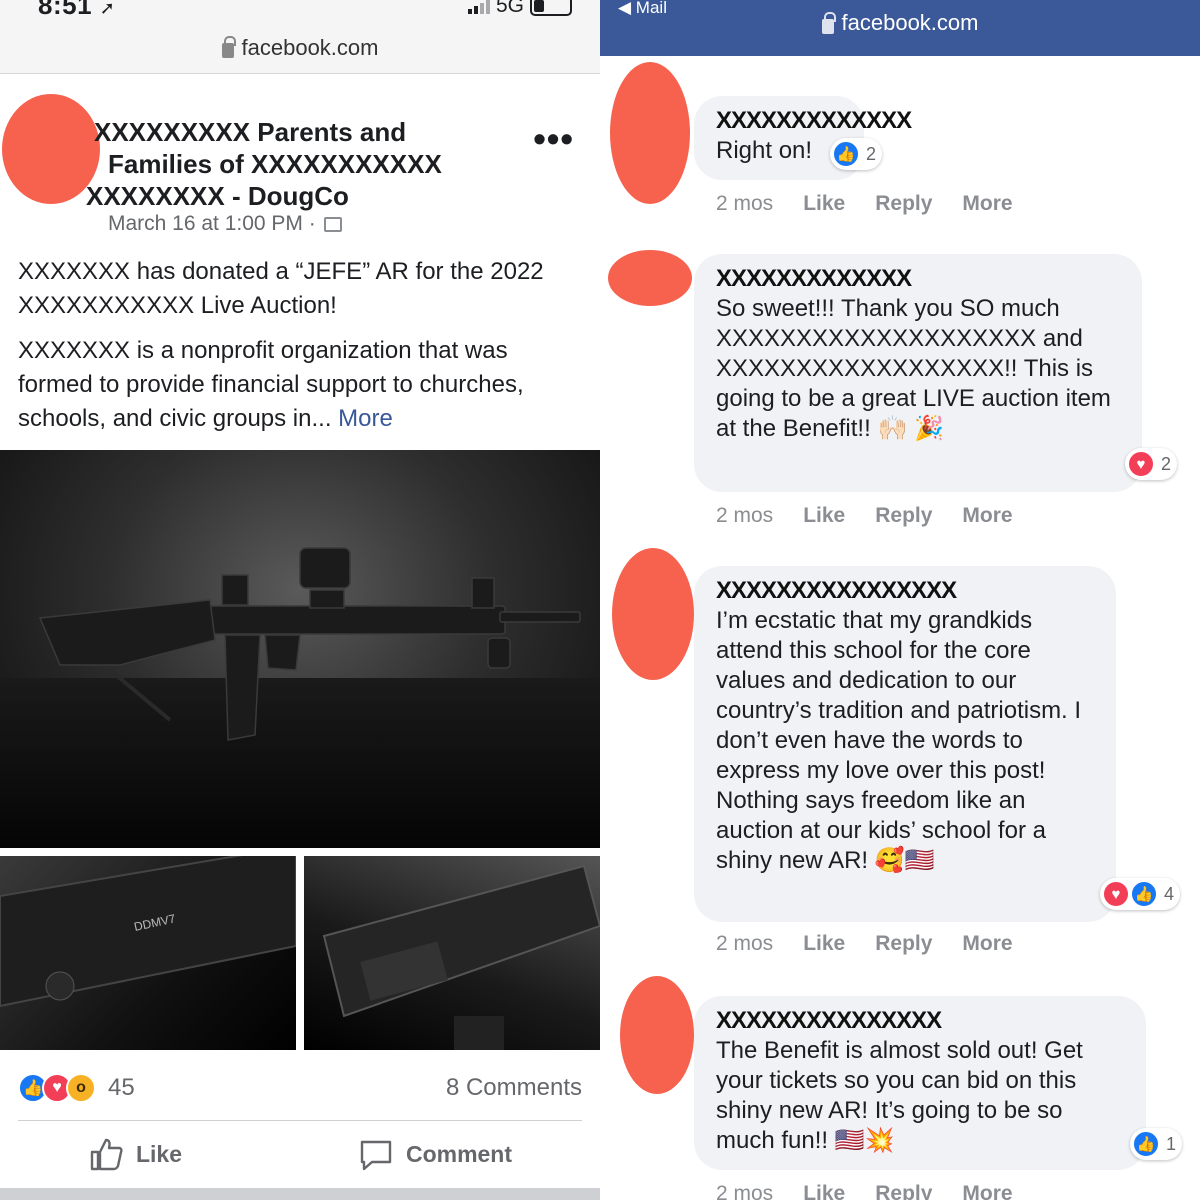 The height and width of the screenshot is (1200, 1200). I want to click on reaction-count: 4, so click(1169, 893).